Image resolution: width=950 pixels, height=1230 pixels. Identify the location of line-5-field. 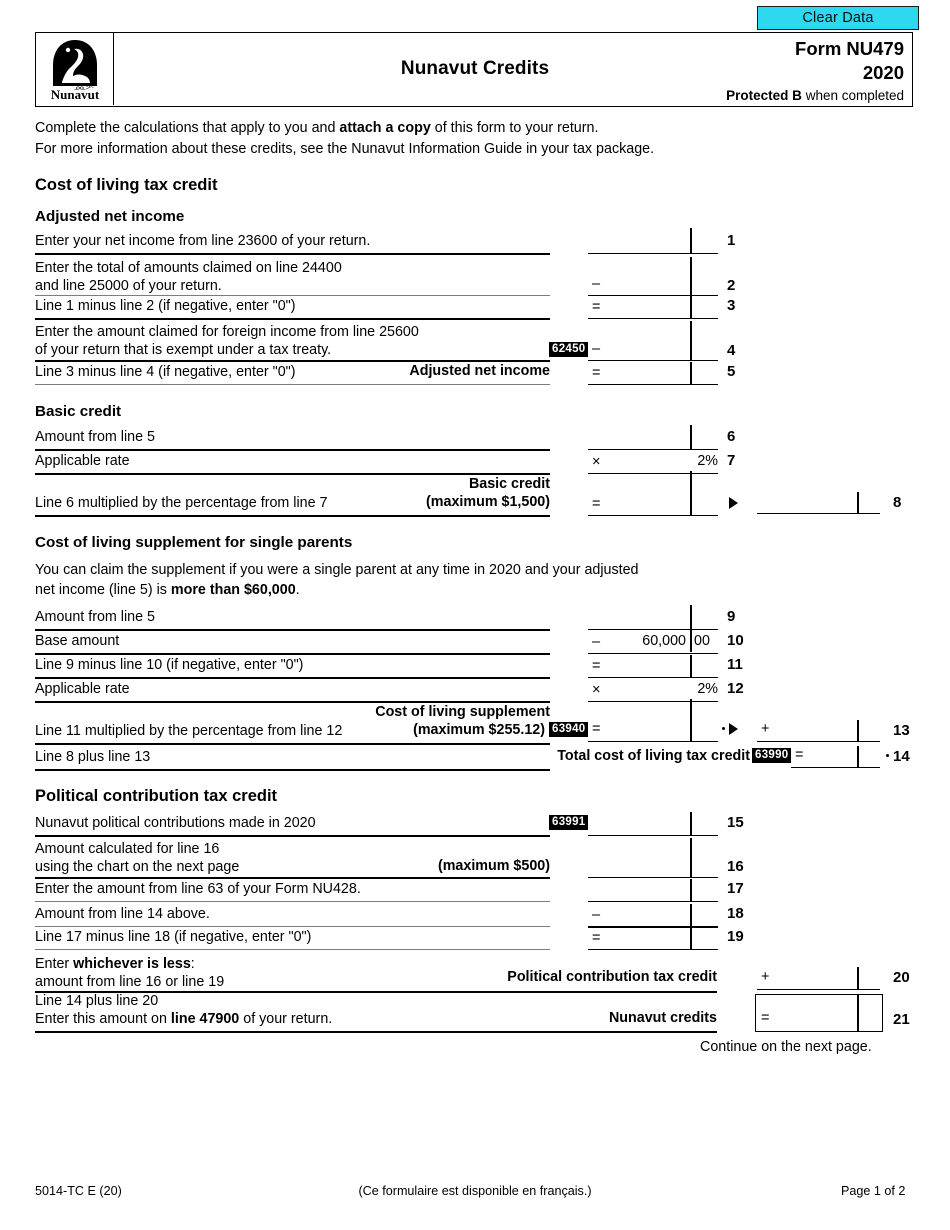
(653, 385).